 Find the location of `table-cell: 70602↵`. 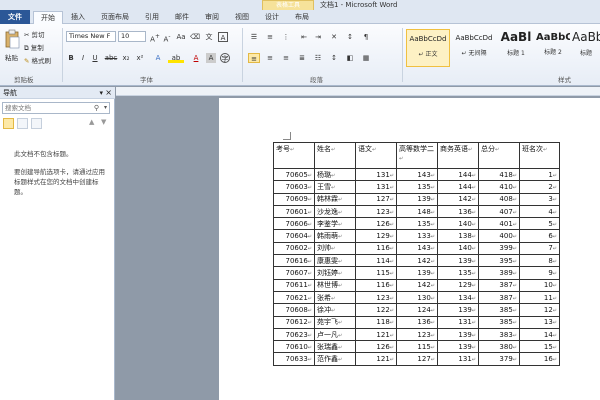

table-cell: 70602↵ is located at coordinates (294, 248).